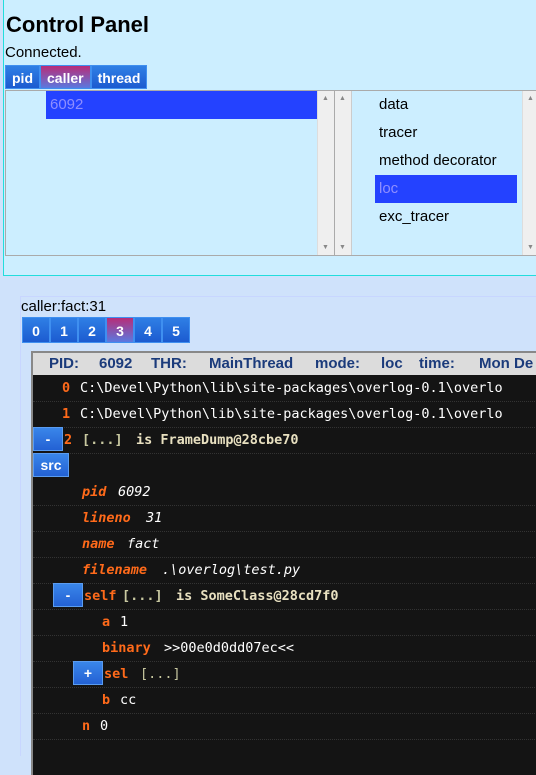  I want to click on field-key: self, so click(100, 596).